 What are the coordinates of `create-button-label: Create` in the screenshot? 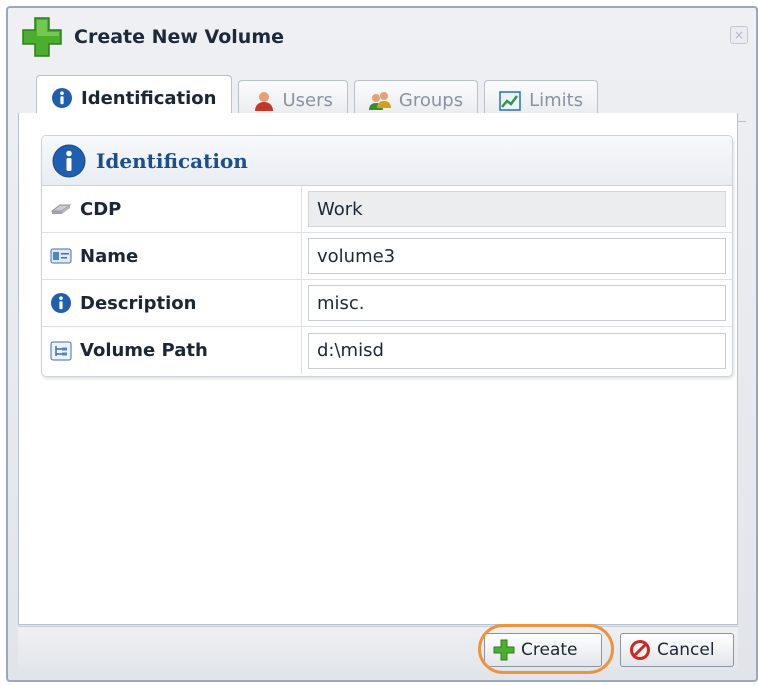 It's located at (549, 650).